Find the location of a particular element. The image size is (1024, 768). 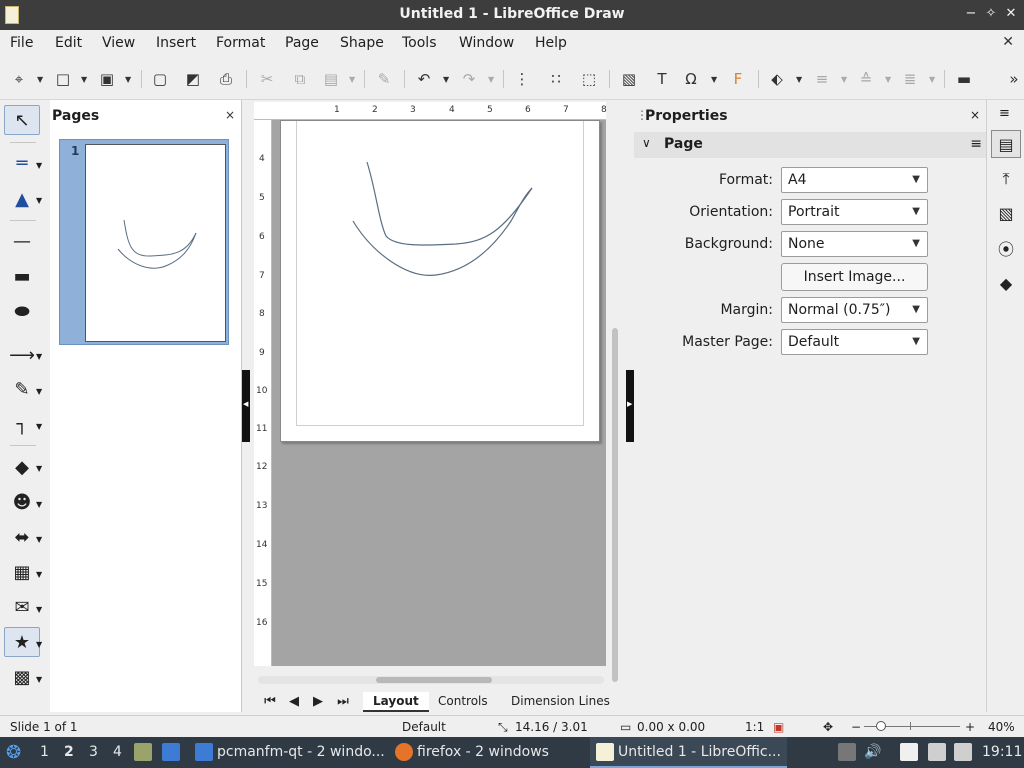

sidebar-menu-icon: ≡ is located at coordinates (1004, 113).